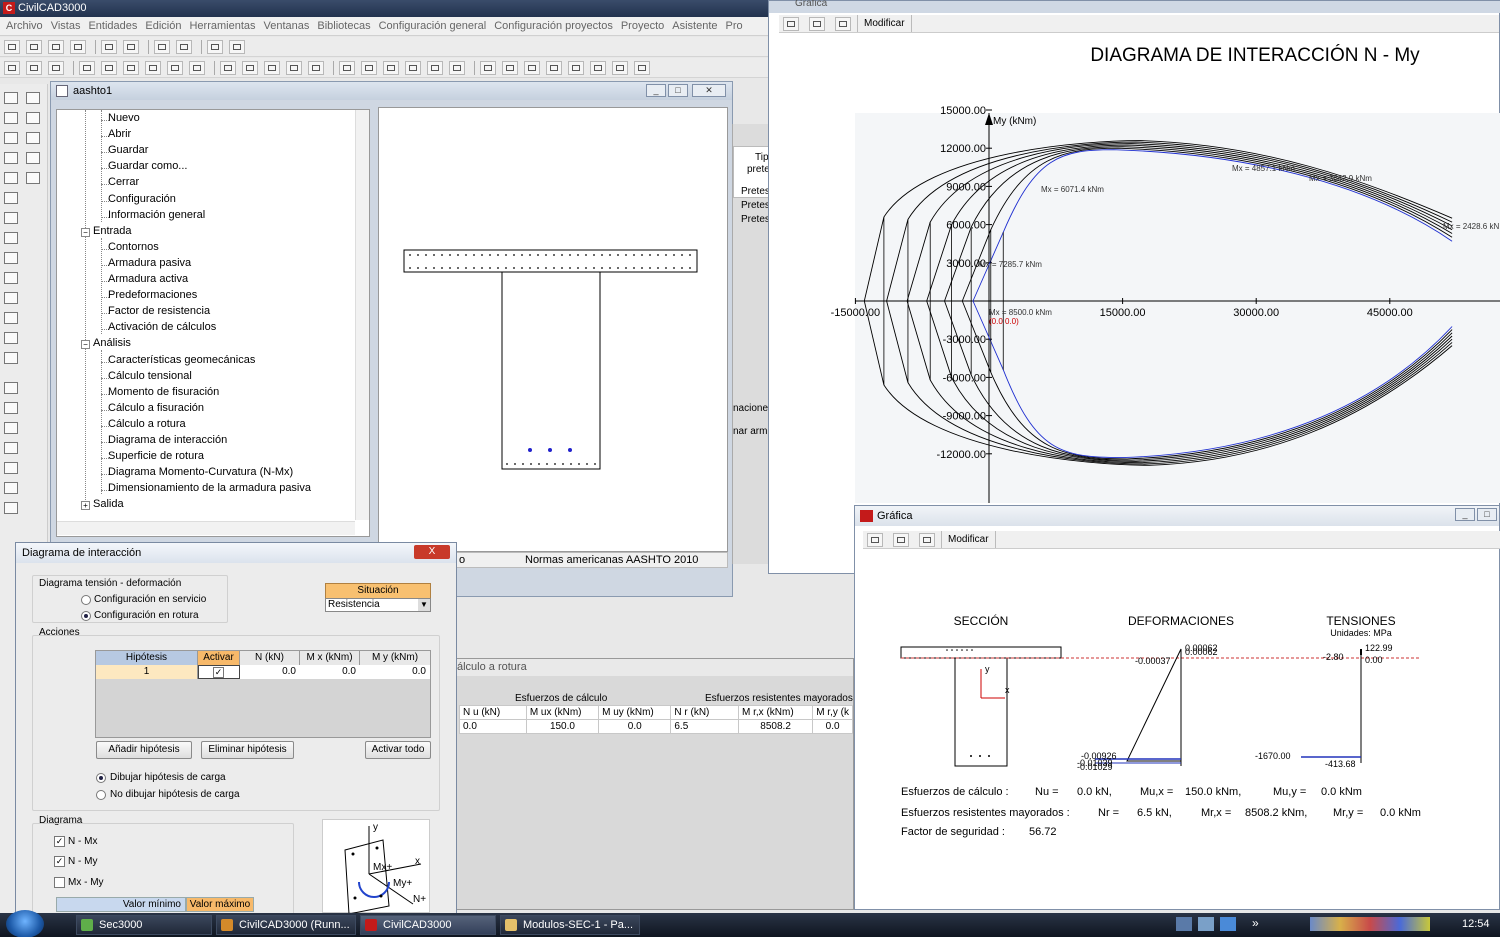 The image size is (1500, 937). I want to click on tree-item: Predeformaciones, so click(152, 295).